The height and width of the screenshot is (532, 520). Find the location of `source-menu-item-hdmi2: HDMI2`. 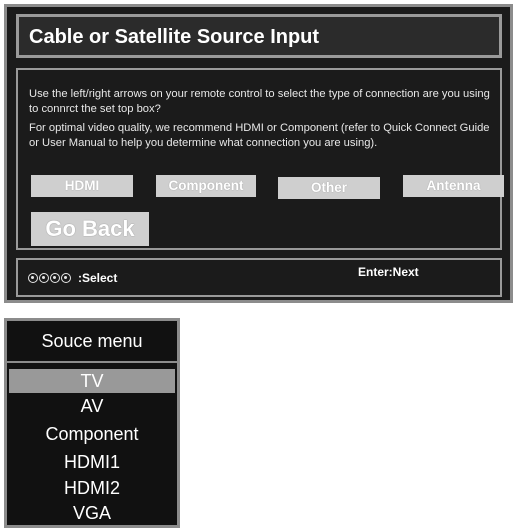

source-menu-item-hdmi2: HDMI2 is located at coordinates (92, 488).